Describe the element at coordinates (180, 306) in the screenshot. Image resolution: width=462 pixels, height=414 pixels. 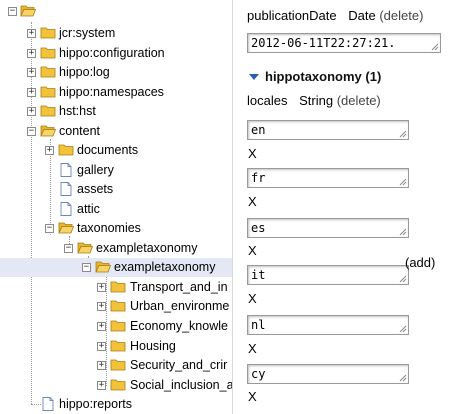
I see `tree-node-label: Urban_environme` at that location.